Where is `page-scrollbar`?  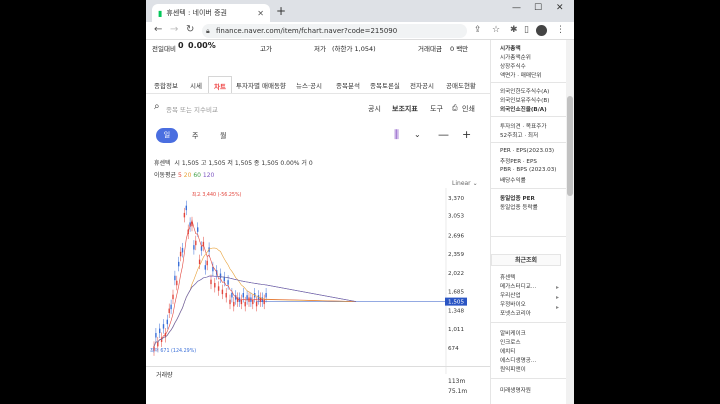 page-scrollbar is located at coordinates (570, 222).